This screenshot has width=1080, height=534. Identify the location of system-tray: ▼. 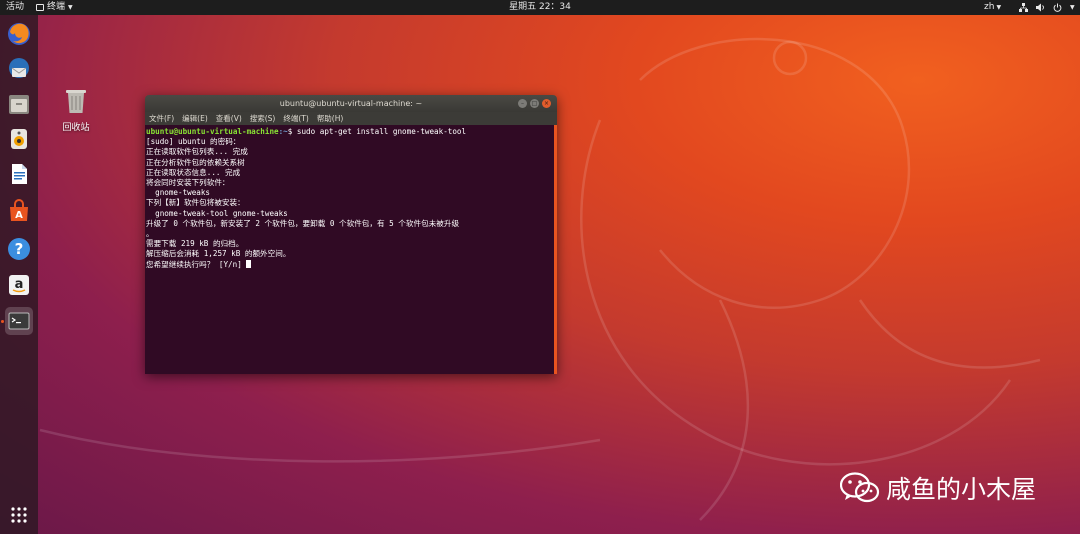
(1047, 7).